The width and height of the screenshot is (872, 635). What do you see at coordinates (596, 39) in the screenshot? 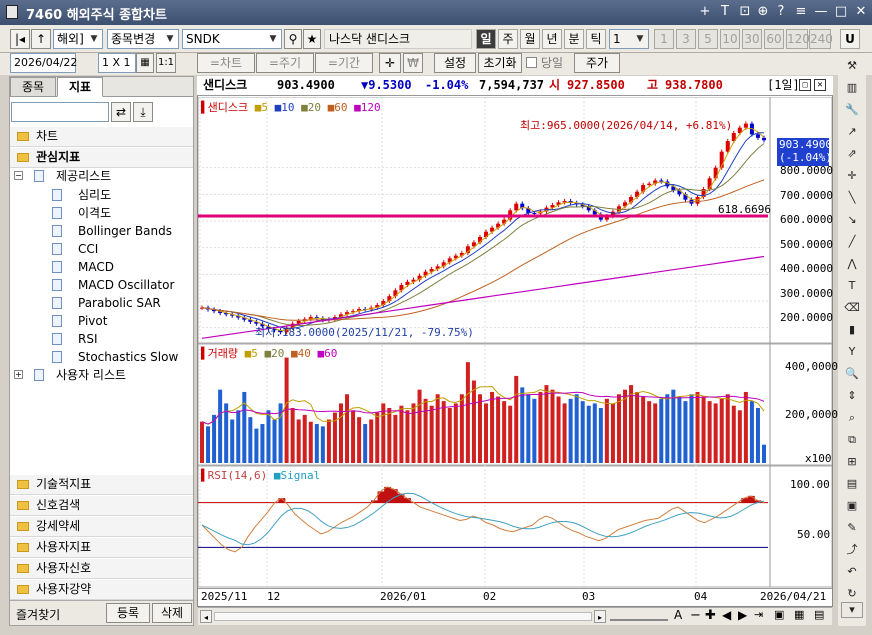
I see `period-tick: 틱` at bounding box center [596, 39].